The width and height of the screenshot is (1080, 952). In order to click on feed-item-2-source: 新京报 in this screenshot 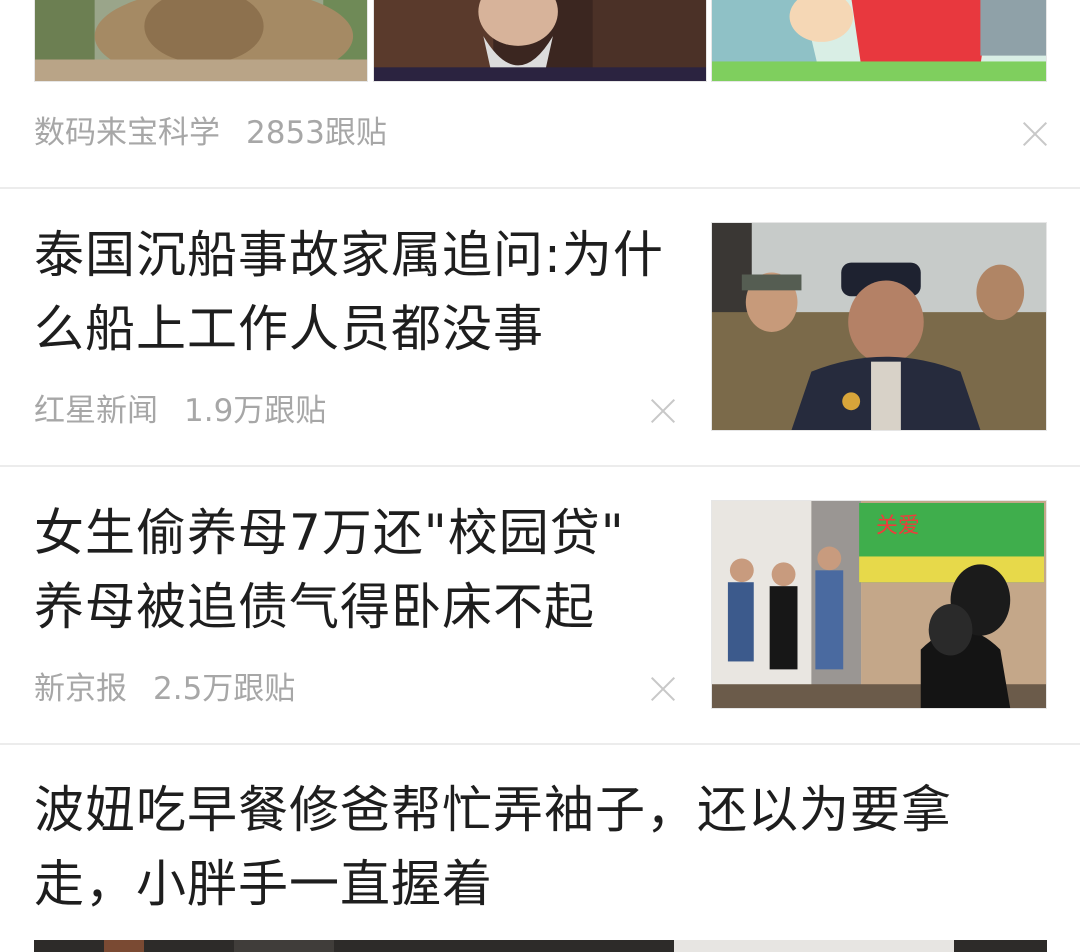, I will do `click(80, 689)`.